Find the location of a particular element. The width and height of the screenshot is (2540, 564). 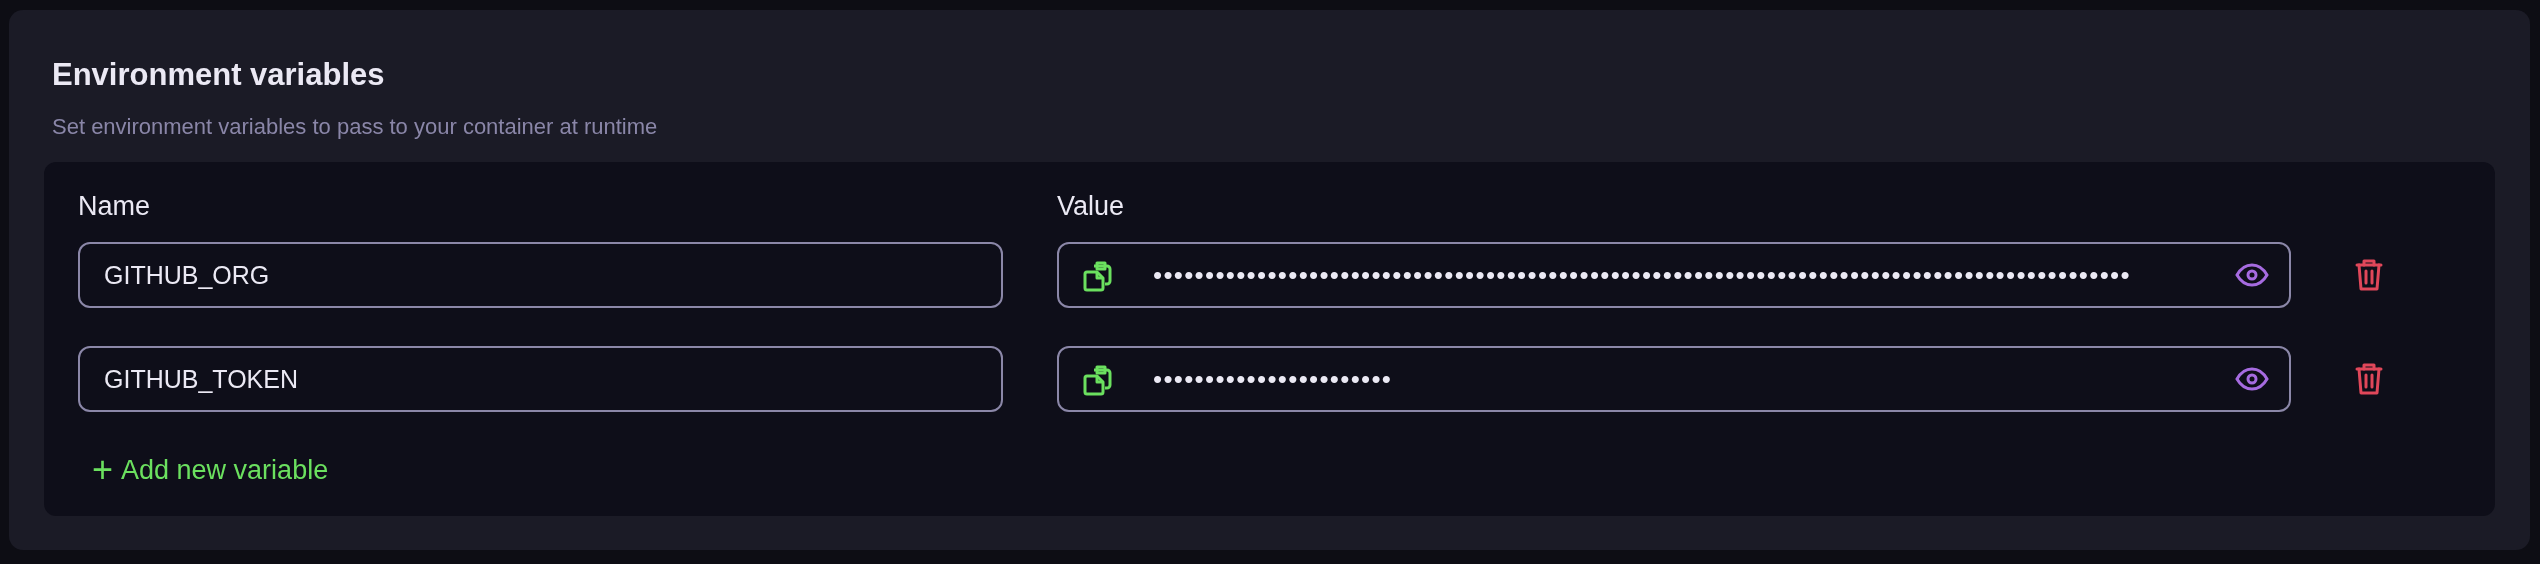

value-field: ••••••••••••••••••••••• is located at coordinates (1674, 379).